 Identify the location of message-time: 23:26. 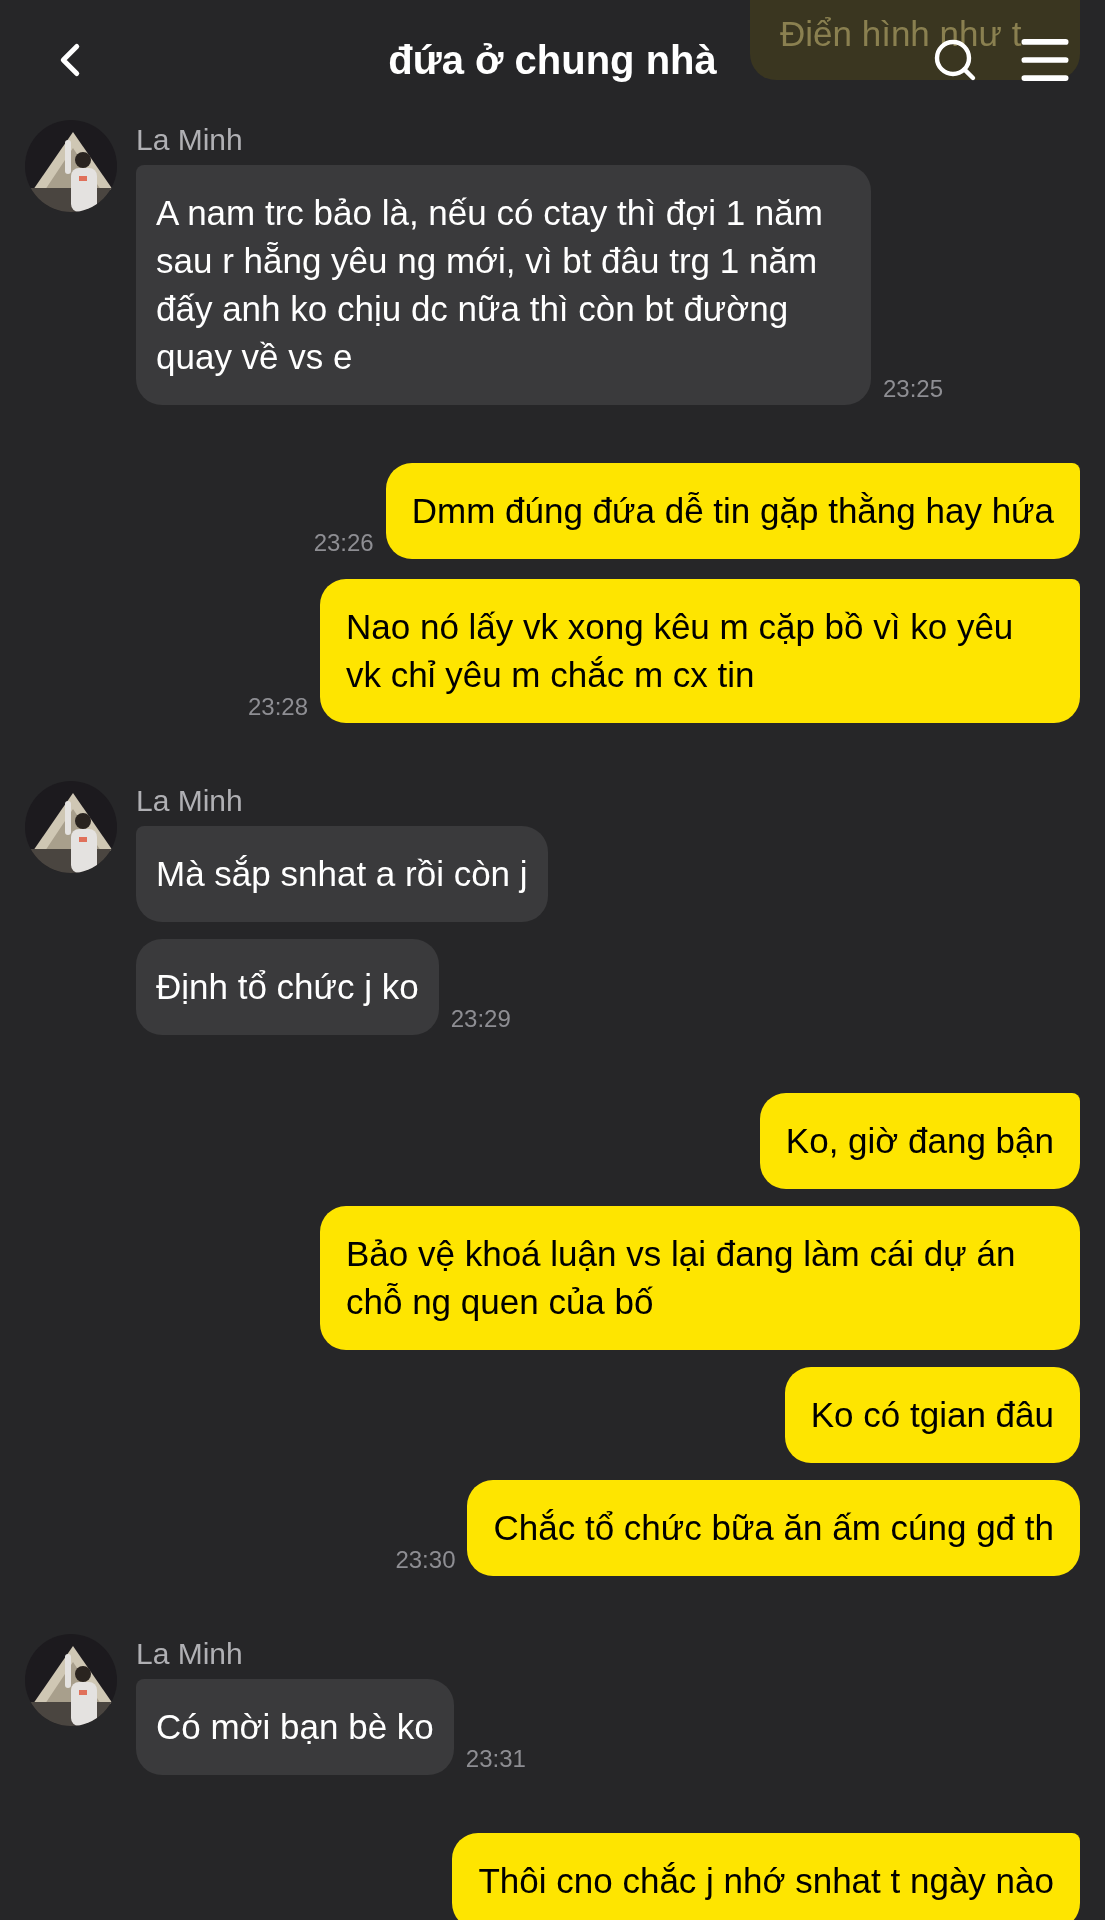
(343, 544).